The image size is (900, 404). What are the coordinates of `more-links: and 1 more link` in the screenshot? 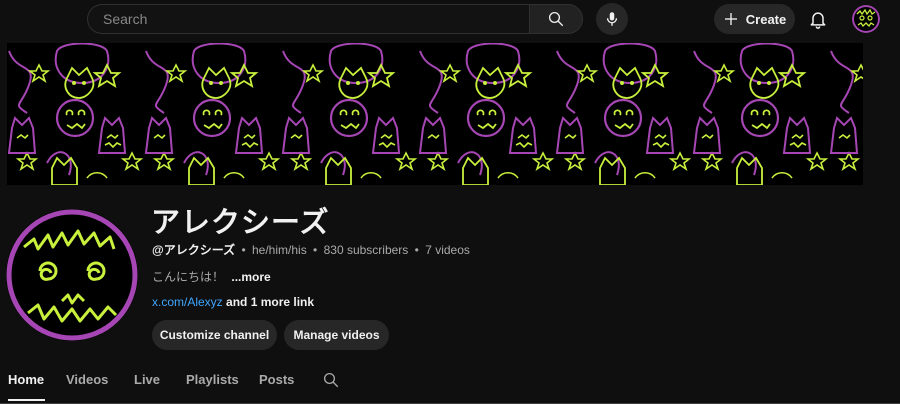 It's located at (270, 302).